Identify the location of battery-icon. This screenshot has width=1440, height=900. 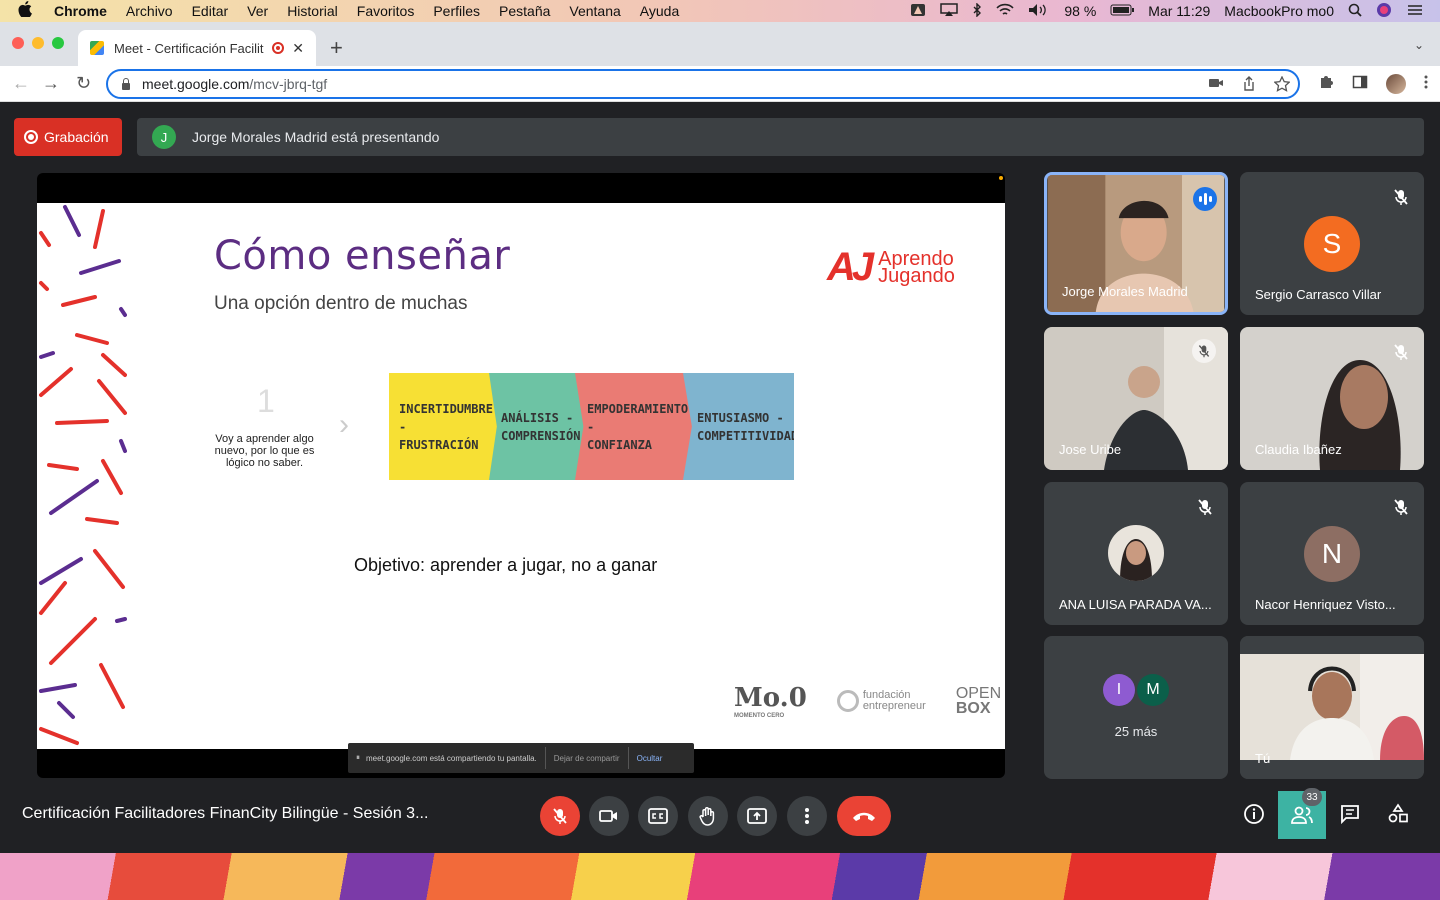
(1122, 11).